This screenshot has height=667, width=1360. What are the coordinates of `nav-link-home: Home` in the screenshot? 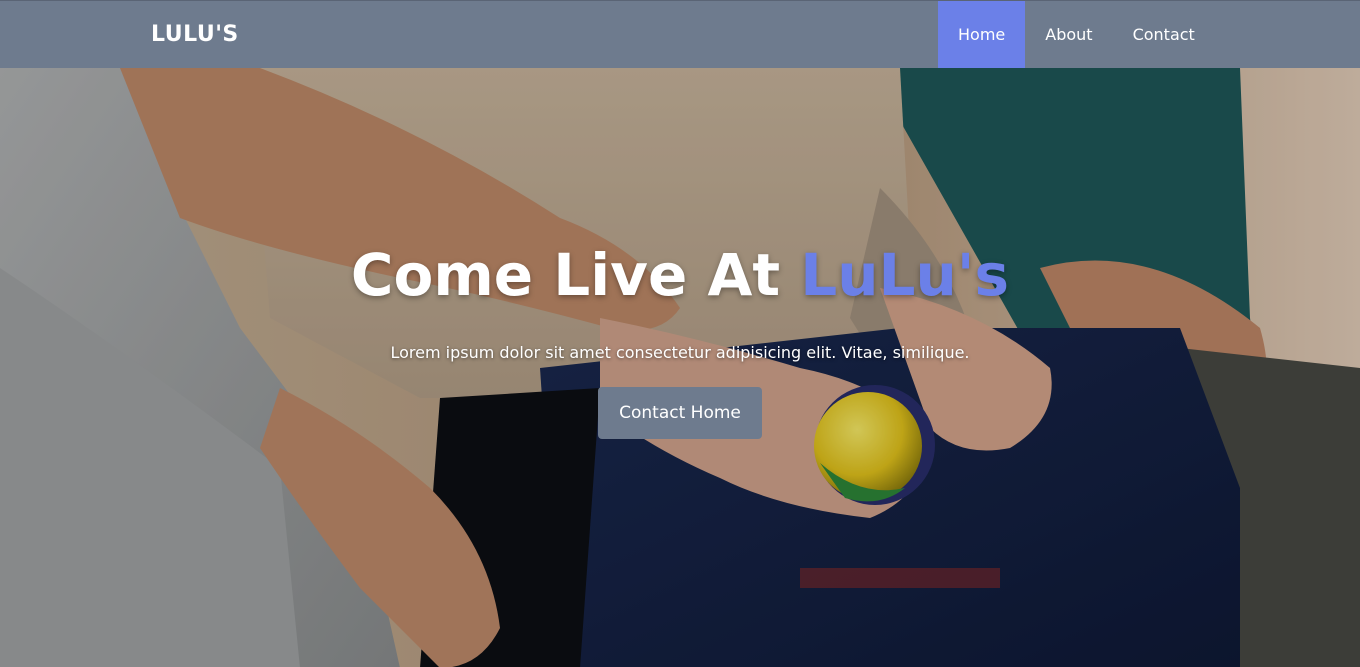 It's located at (982, 34).